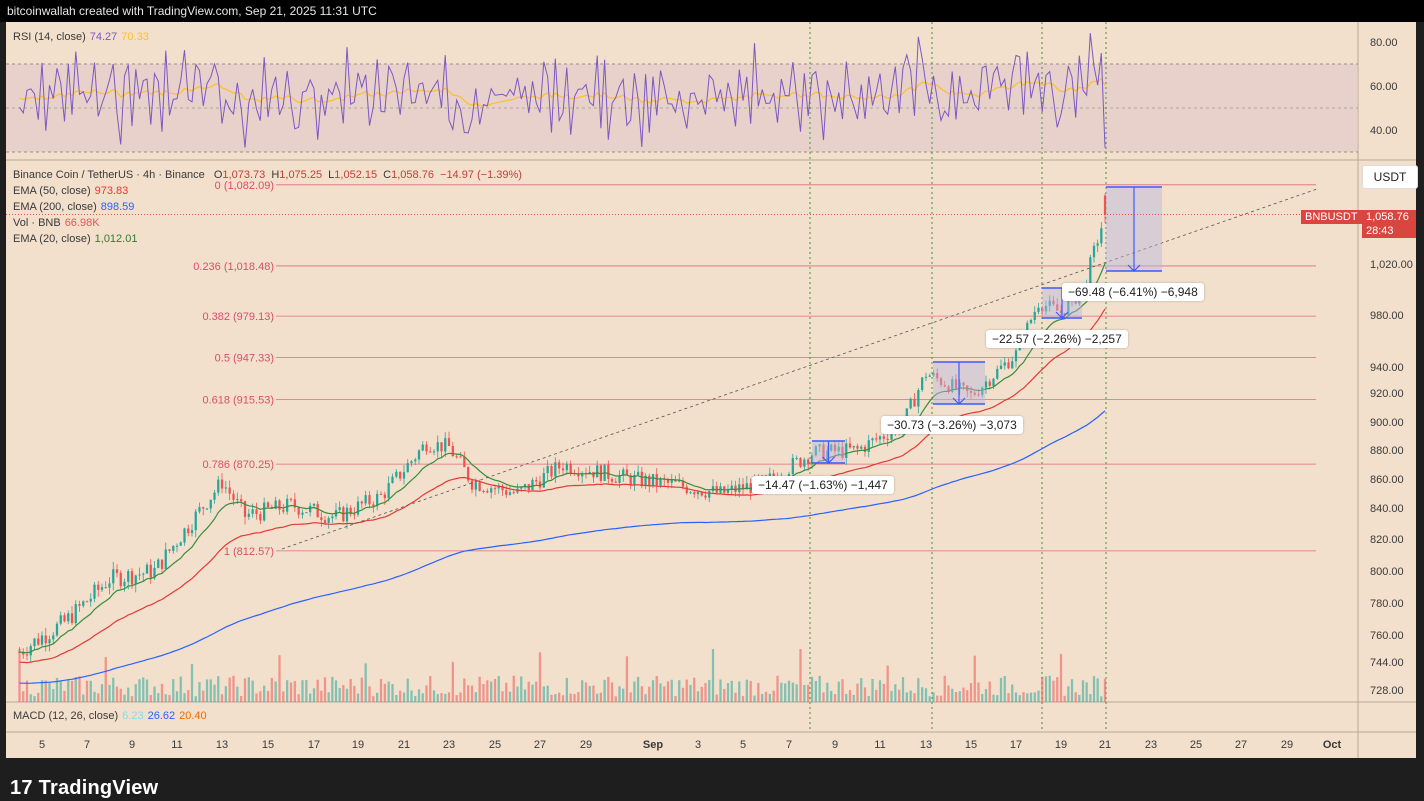 The image size is (1424, 801). I want to click on price-tick: 920.00, so click(1387, 394).